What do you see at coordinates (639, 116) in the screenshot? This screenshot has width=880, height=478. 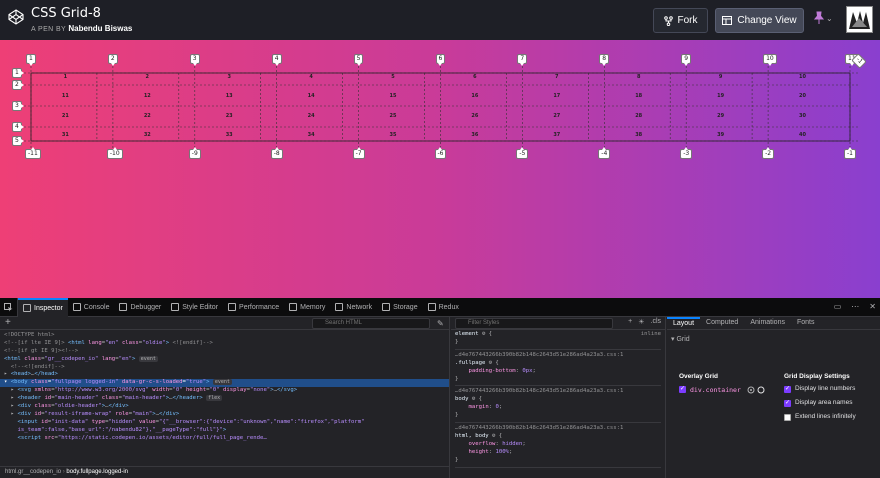 I see `grid-cell-number: 28` at bounding box center [639, 116].